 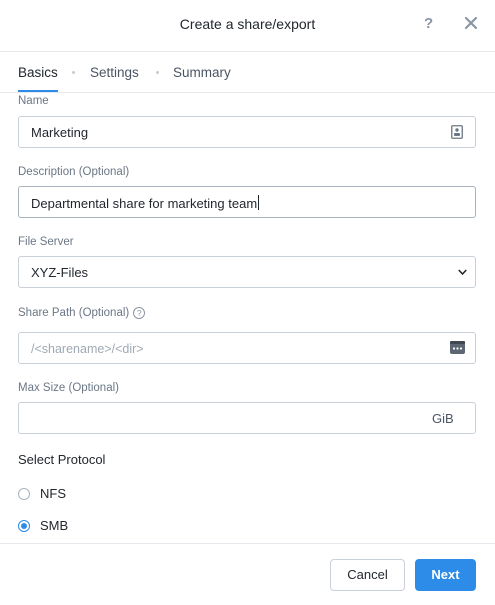 What do you see at coordinates (114, 72) in the screenshot?
I see `tab-settings: Settings` at bounding box center [114, 72].